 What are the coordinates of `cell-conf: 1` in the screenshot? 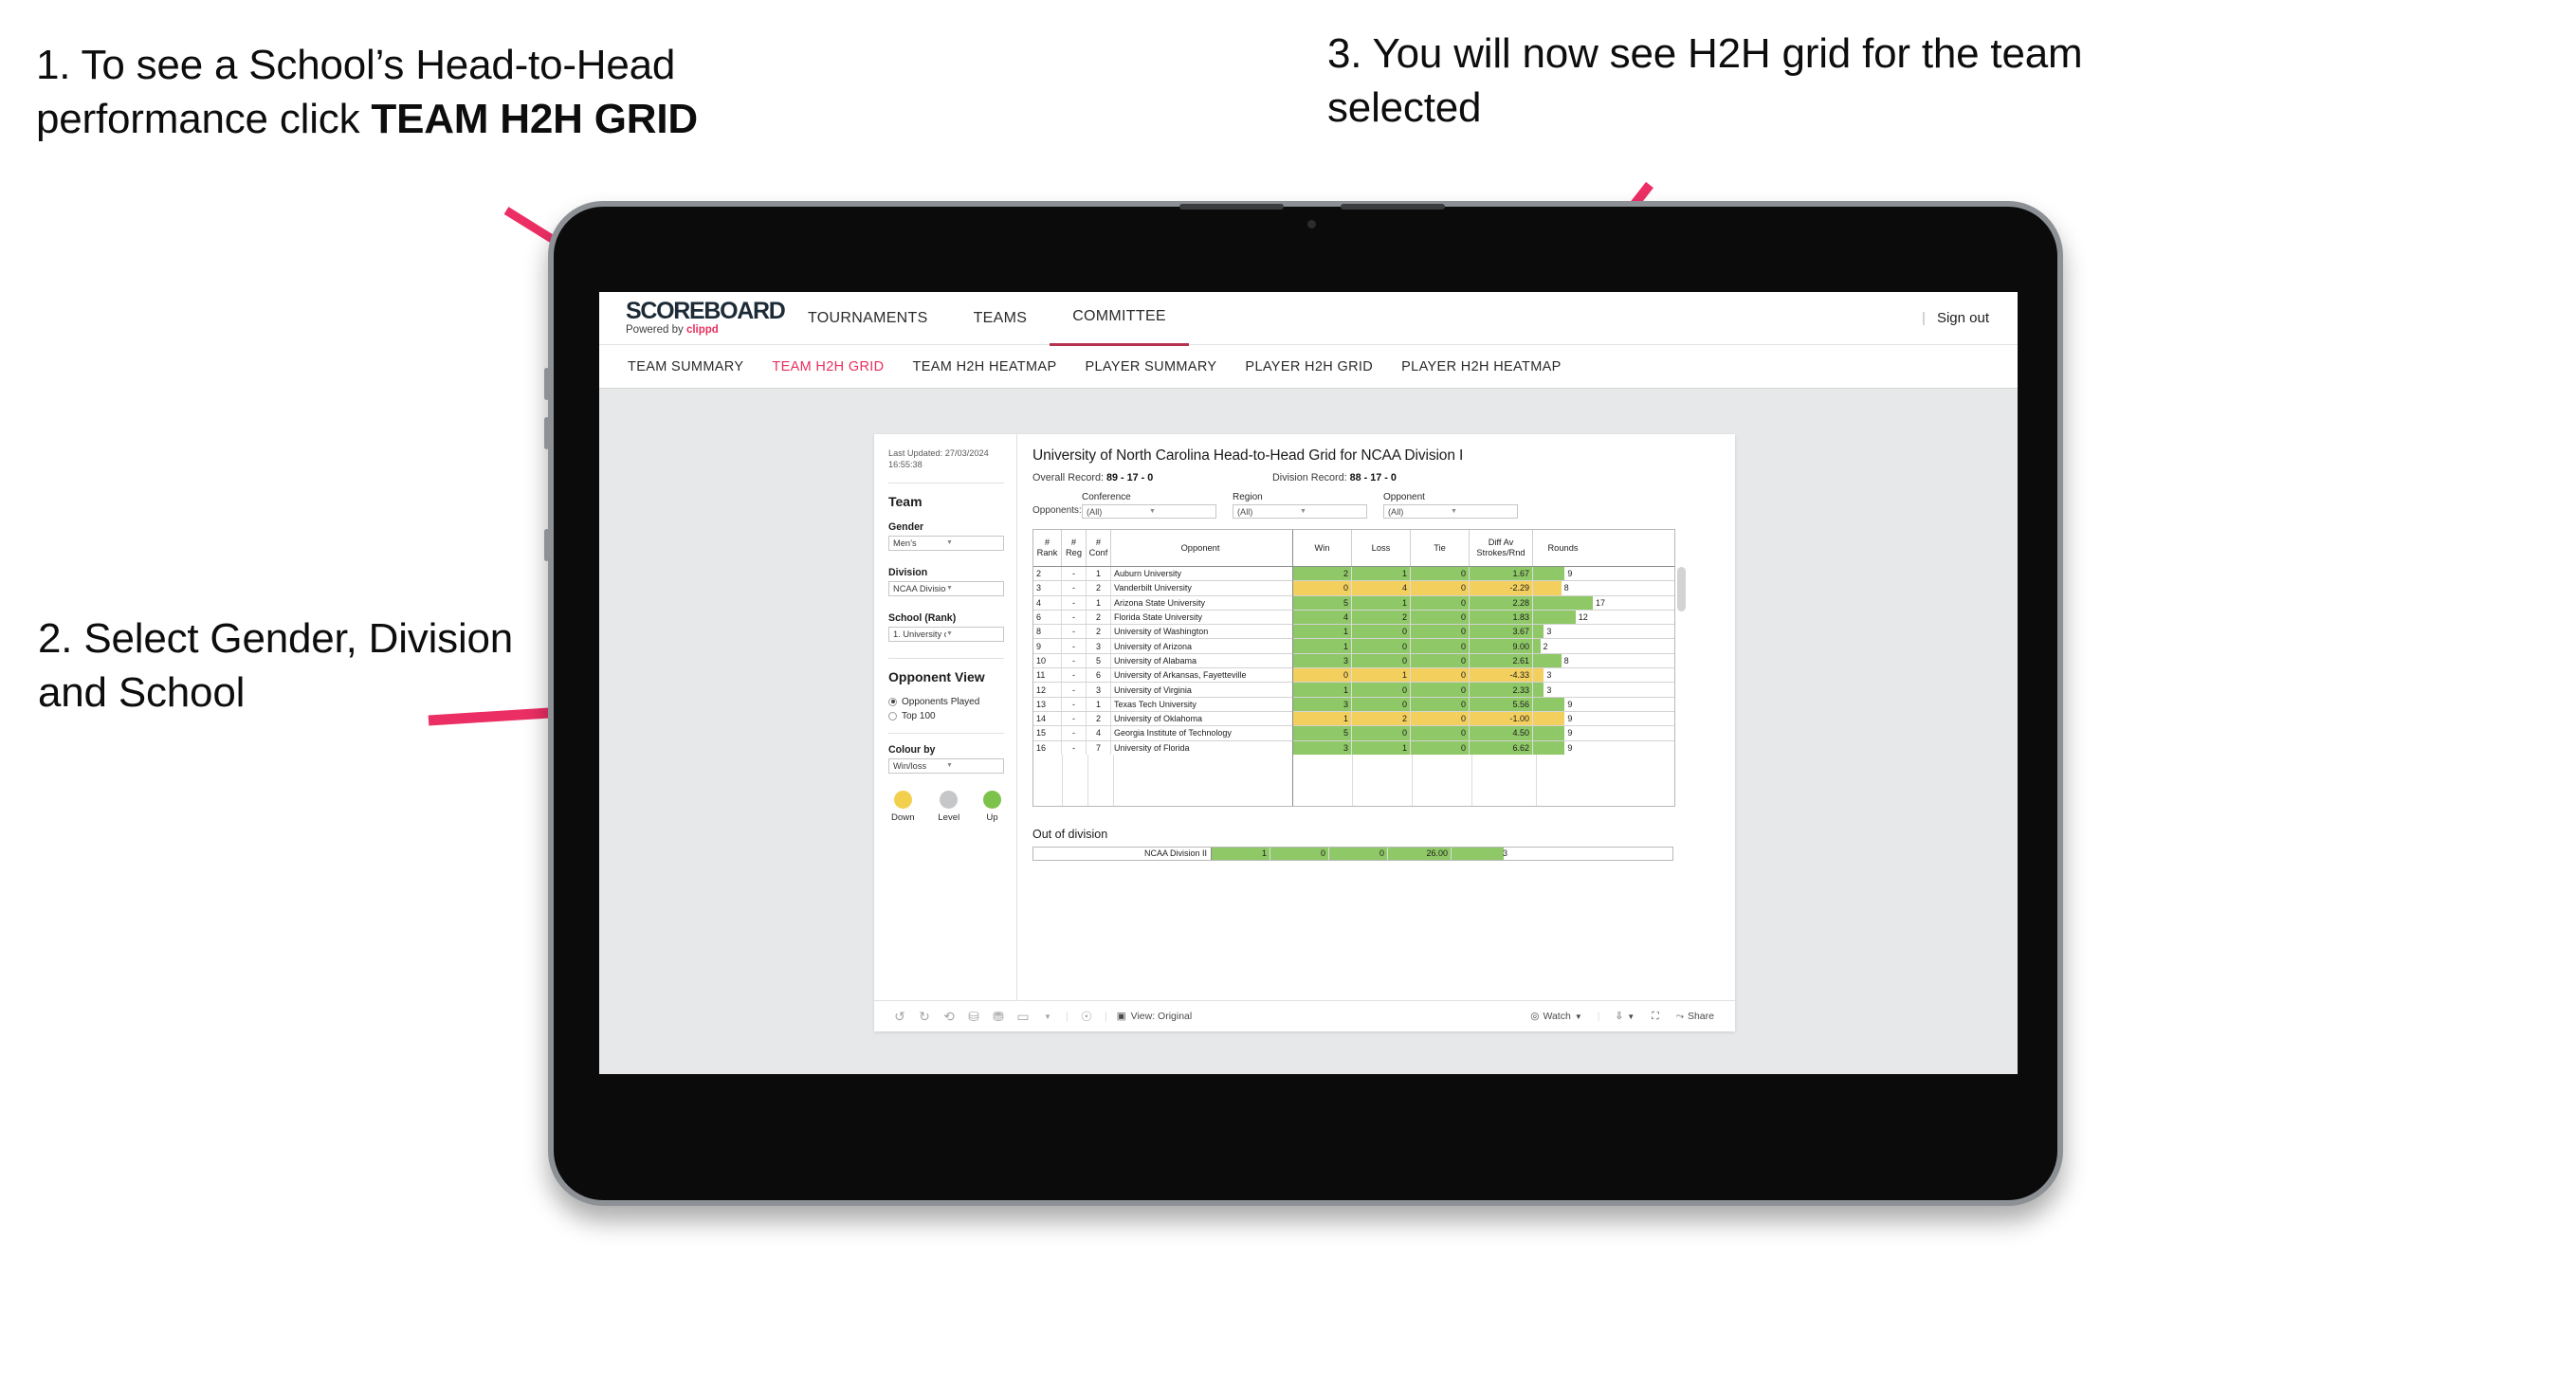 It's located at (1099, 602).